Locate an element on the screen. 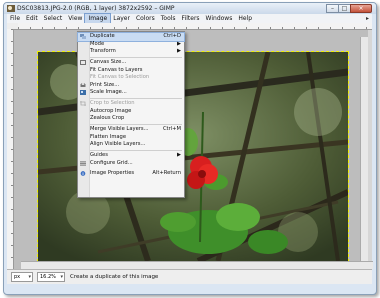  menu-item-duplicate: Duplicate Ctrl+D is located at coordinates (131, 37).